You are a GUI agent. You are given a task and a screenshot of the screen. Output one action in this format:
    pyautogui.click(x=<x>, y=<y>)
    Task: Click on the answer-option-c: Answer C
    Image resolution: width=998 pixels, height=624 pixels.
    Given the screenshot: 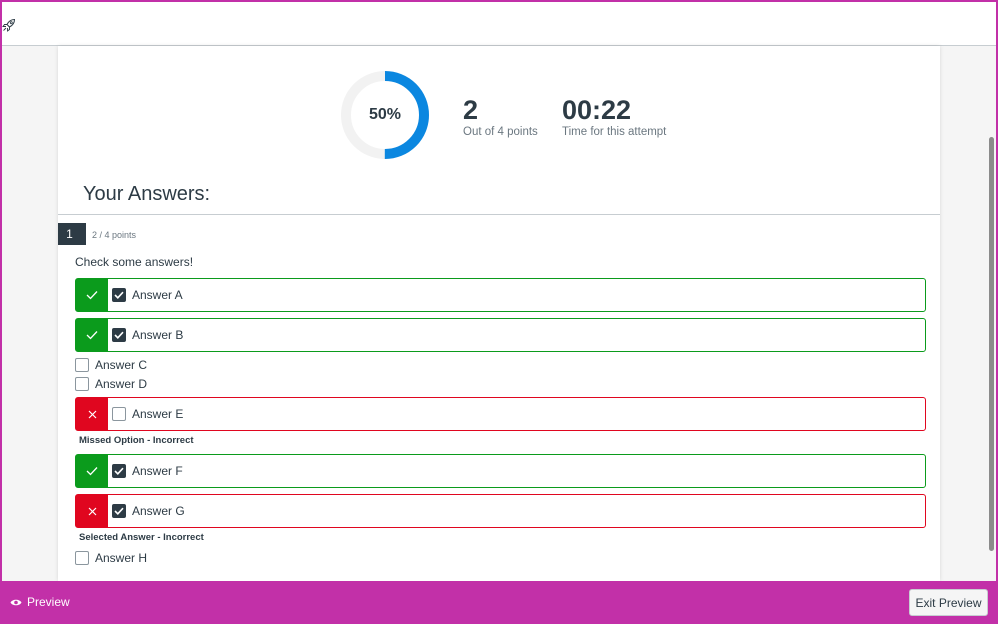 What is the action you would take?
    pyautogui.click(x=111, y=365)
    